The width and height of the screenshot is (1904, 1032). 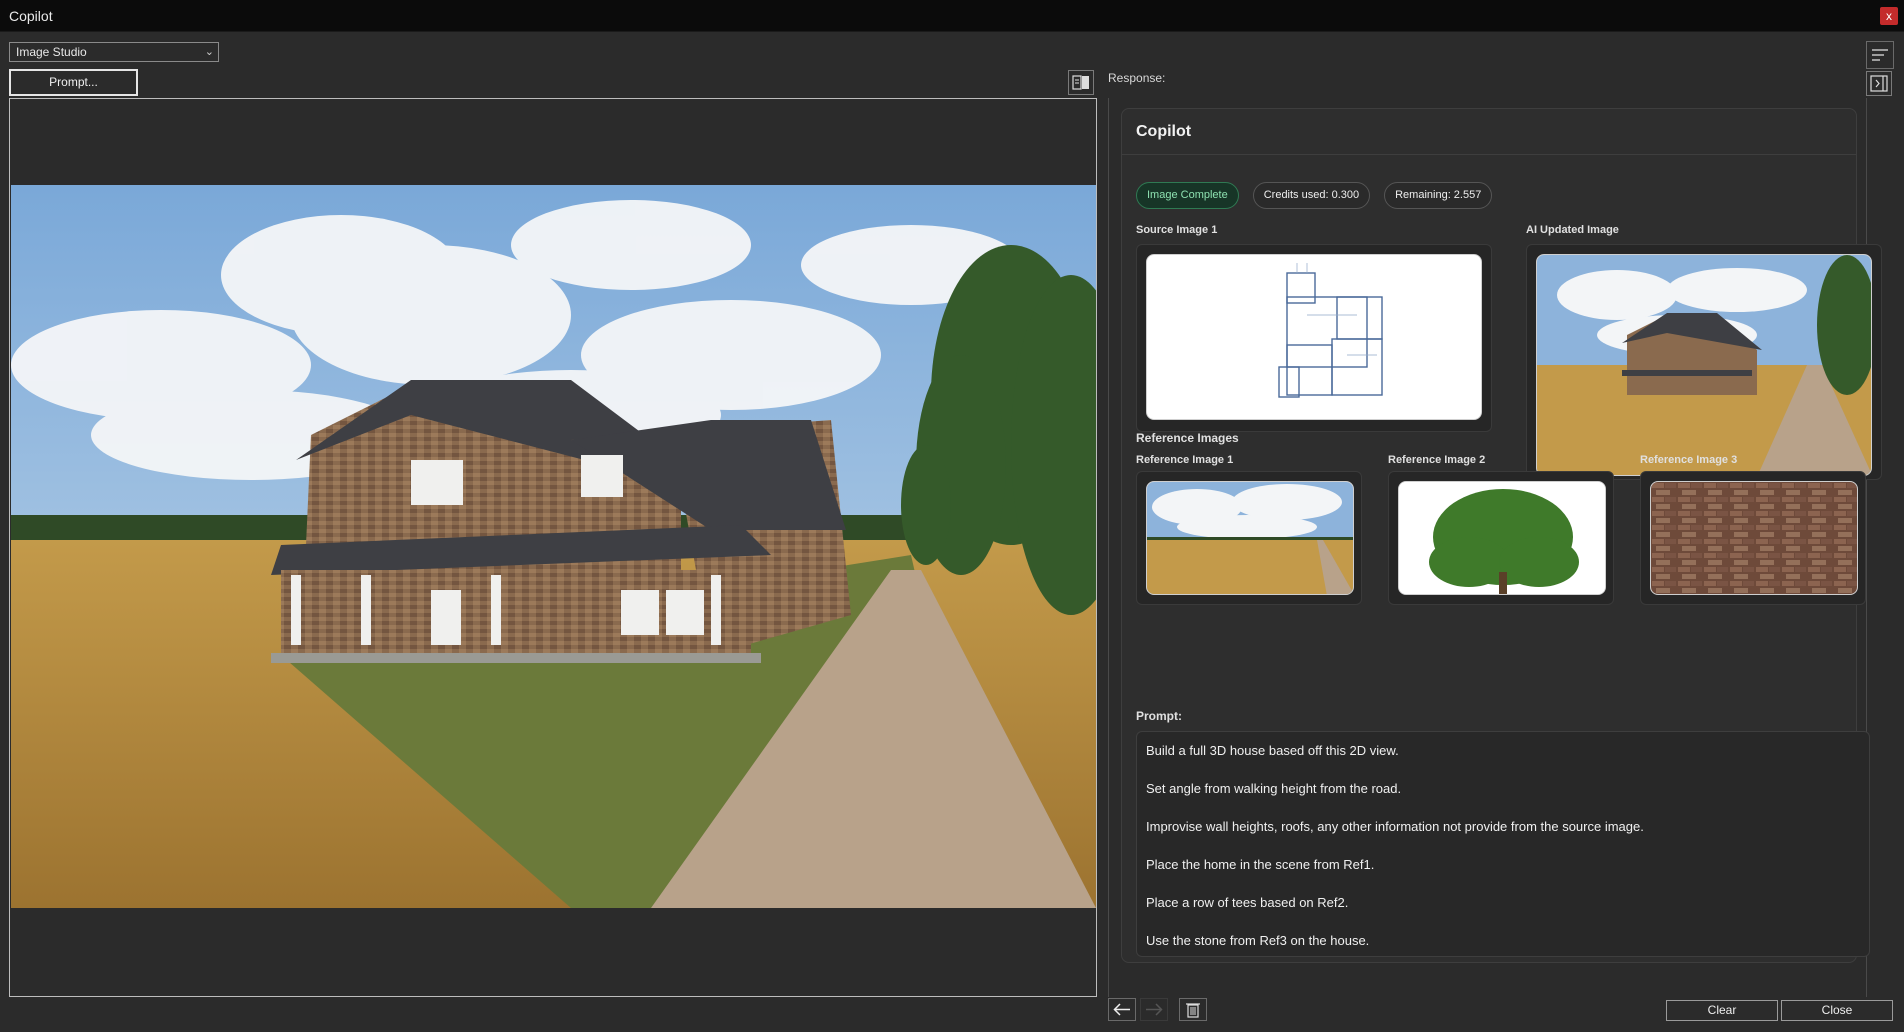 I want to click on hamburger-icon, so click(x=1880, y=55).